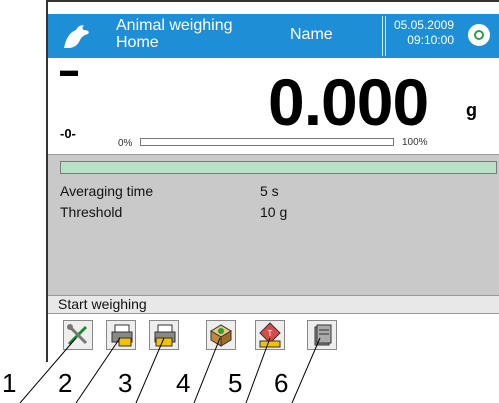  What do you see at coordinates (183, 383) in the screenshot?
I see `callout-4: 4` at bounding box center [183, 383].